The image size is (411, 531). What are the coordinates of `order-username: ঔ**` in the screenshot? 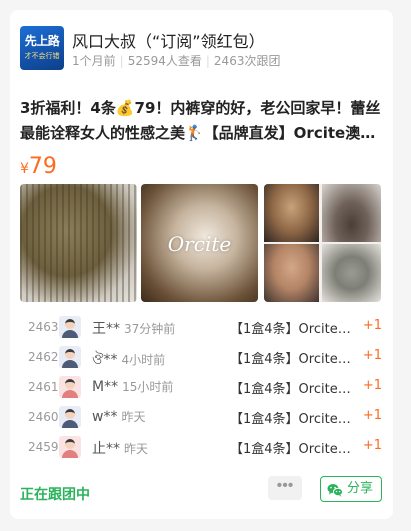 It's located at (105, 360).